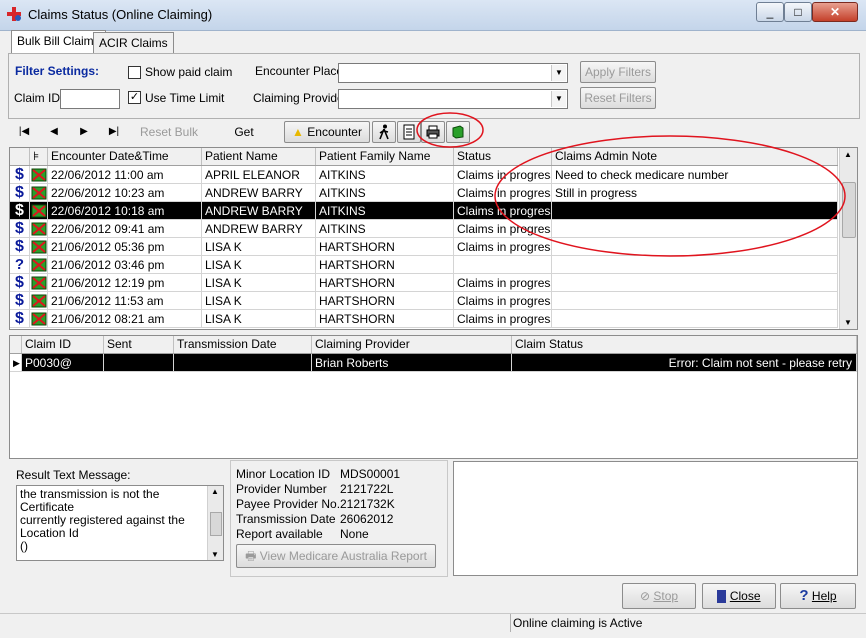  I want to click on claim-status-cell: Error: Claim not sent - please retry, so click(684, 363).